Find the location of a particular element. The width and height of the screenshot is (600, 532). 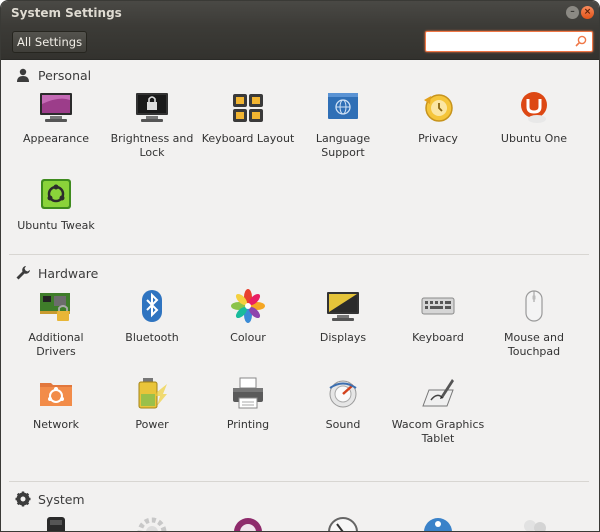

ubuntu-one-icon is located at coordinates (534, 107).